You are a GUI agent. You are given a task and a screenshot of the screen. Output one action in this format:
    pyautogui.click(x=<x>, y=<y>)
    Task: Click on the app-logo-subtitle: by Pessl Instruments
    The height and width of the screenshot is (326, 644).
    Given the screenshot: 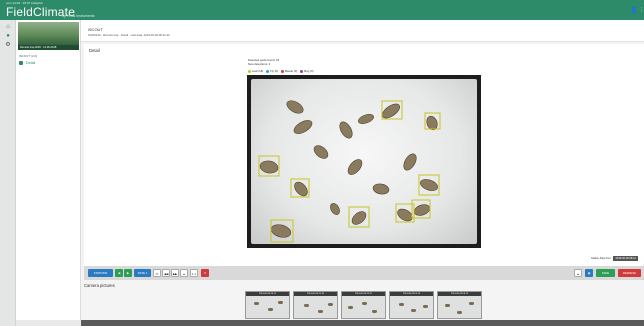 What is the action you would take?
    pyautogui.click(x=78, y=16)
    